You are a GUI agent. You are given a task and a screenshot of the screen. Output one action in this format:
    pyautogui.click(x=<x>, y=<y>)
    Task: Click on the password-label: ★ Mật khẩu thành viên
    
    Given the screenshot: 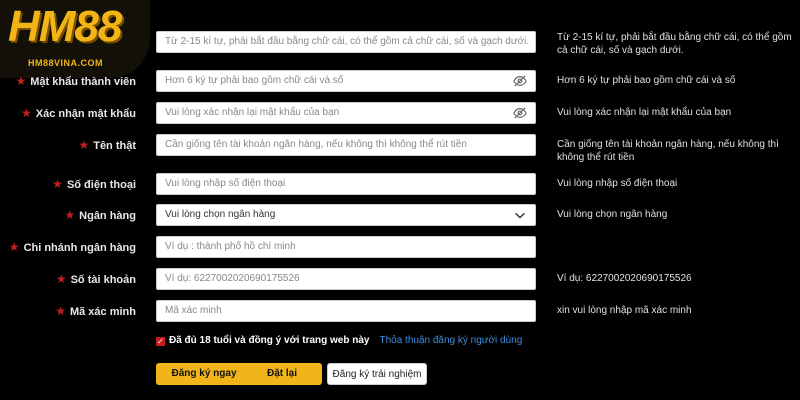 What is the action you would take?
    pyautogui.click(x=75, y=81)
    